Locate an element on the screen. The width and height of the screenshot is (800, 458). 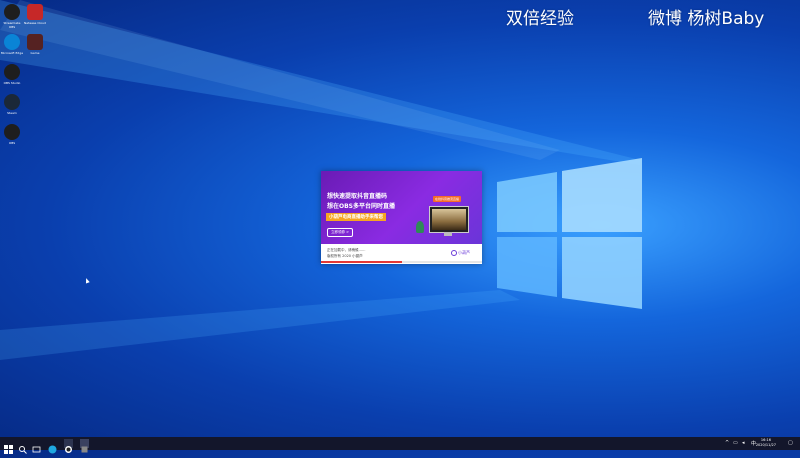
monitor-stand is located at coordinates (448, 234).